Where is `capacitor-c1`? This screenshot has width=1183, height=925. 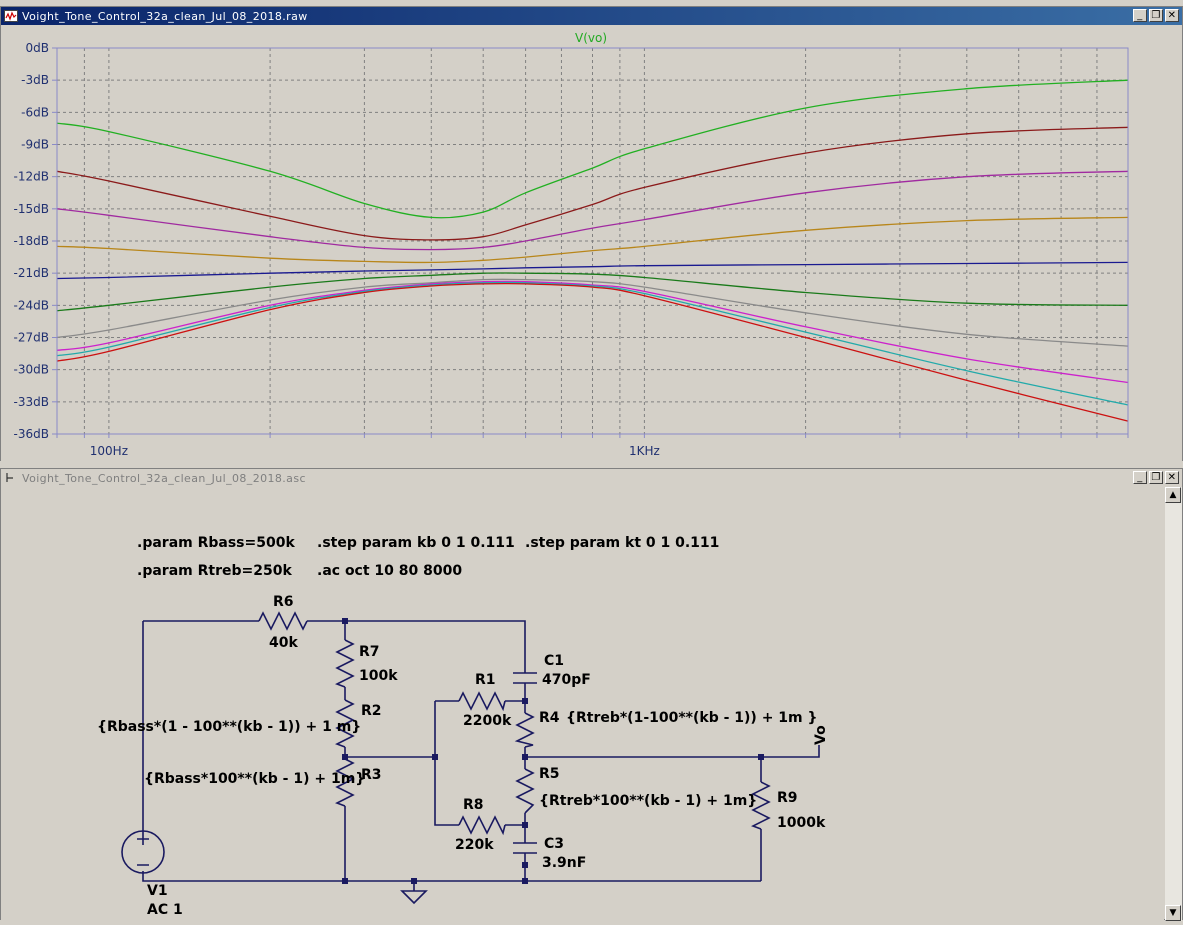 capacitor-c1 is located at coordinates (525, 678).